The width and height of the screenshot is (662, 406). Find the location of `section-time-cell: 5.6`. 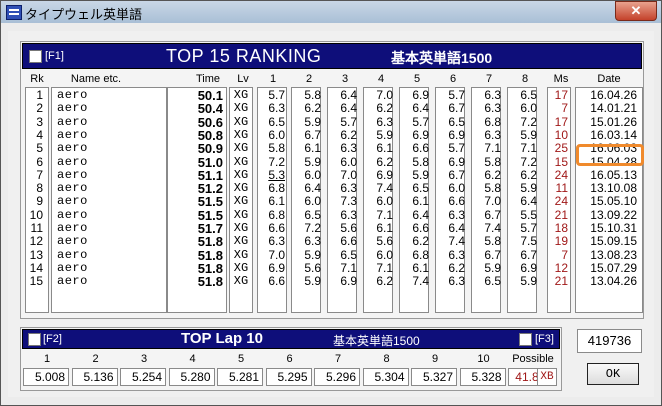

section-time-cell: 5.6 is located at coordinates (384, 241).